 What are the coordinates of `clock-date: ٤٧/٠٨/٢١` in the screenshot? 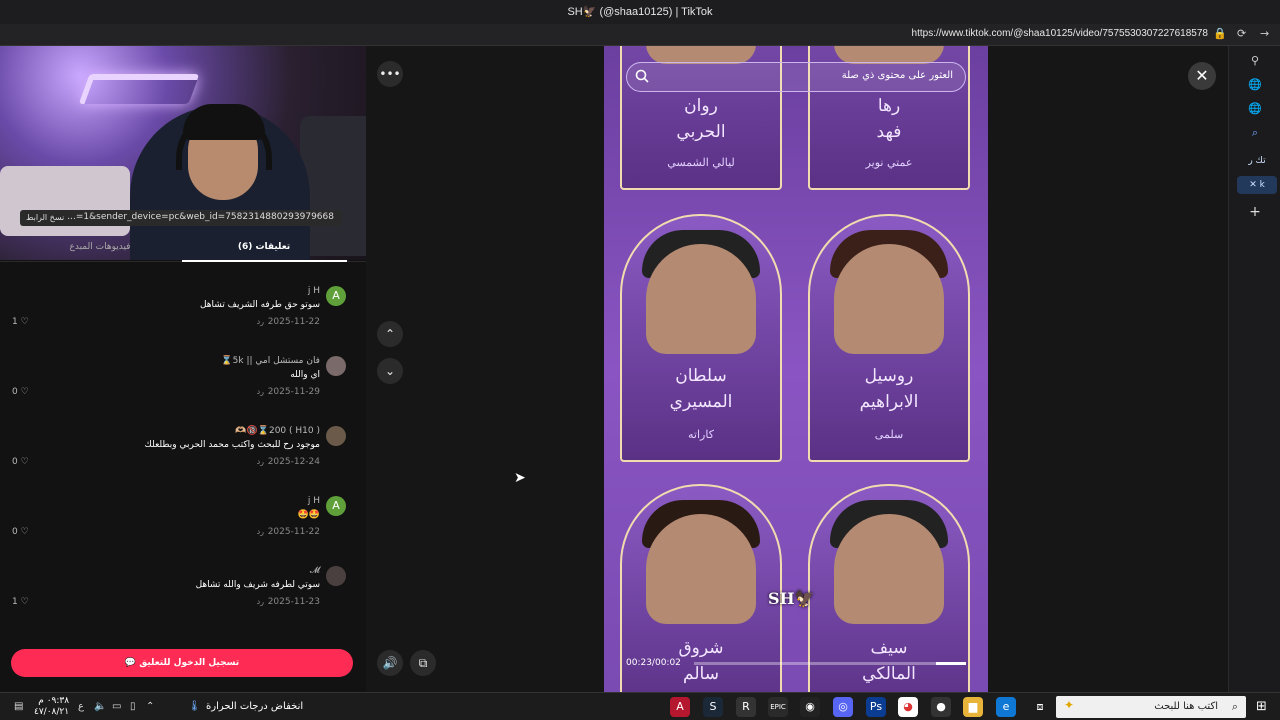 It's located at (52, 712).